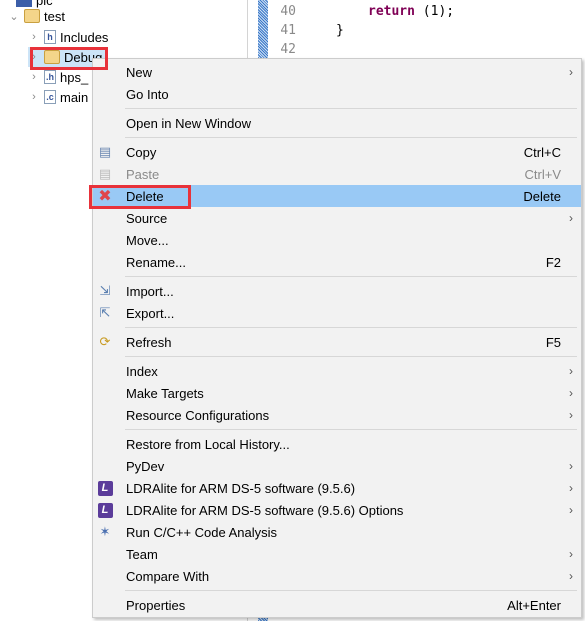 The height and width of the screenshot is (621, 585). I want to click on c-file-icon: .c, so click(50, 97).